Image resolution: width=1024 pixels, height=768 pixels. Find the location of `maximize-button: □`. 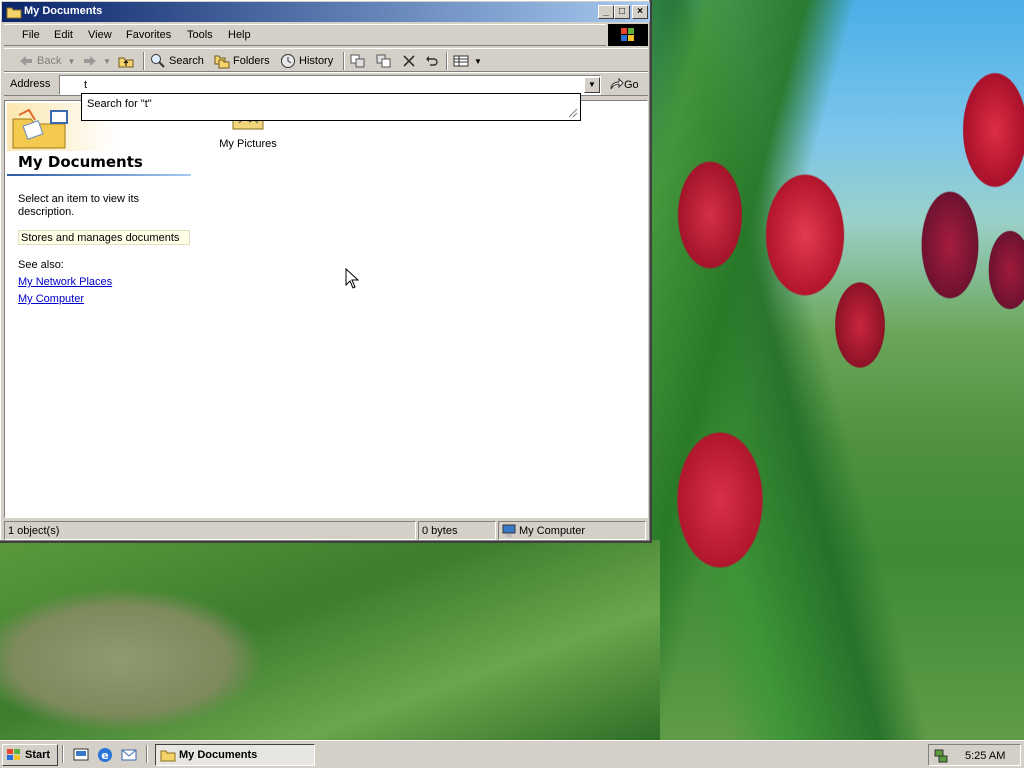

maximize-button: □ is located at coordinates (622, 12).